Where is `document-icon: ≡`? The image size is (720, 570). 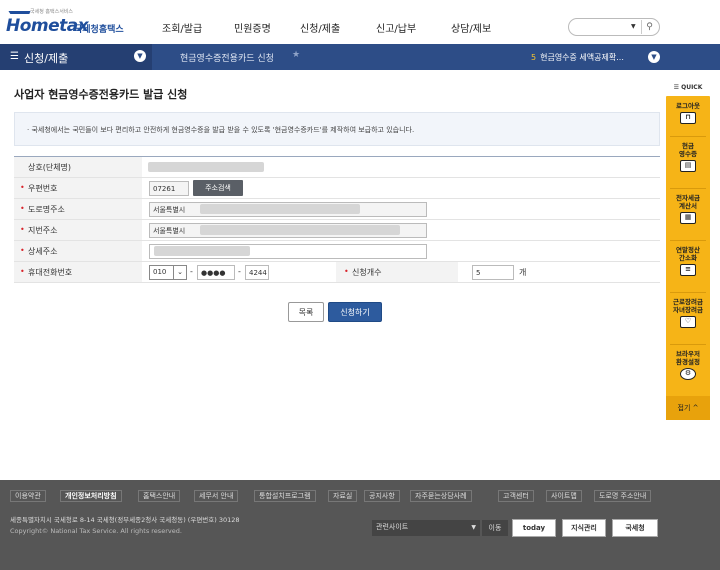 document-icon: ≡ is located at coordinates (688, 270).